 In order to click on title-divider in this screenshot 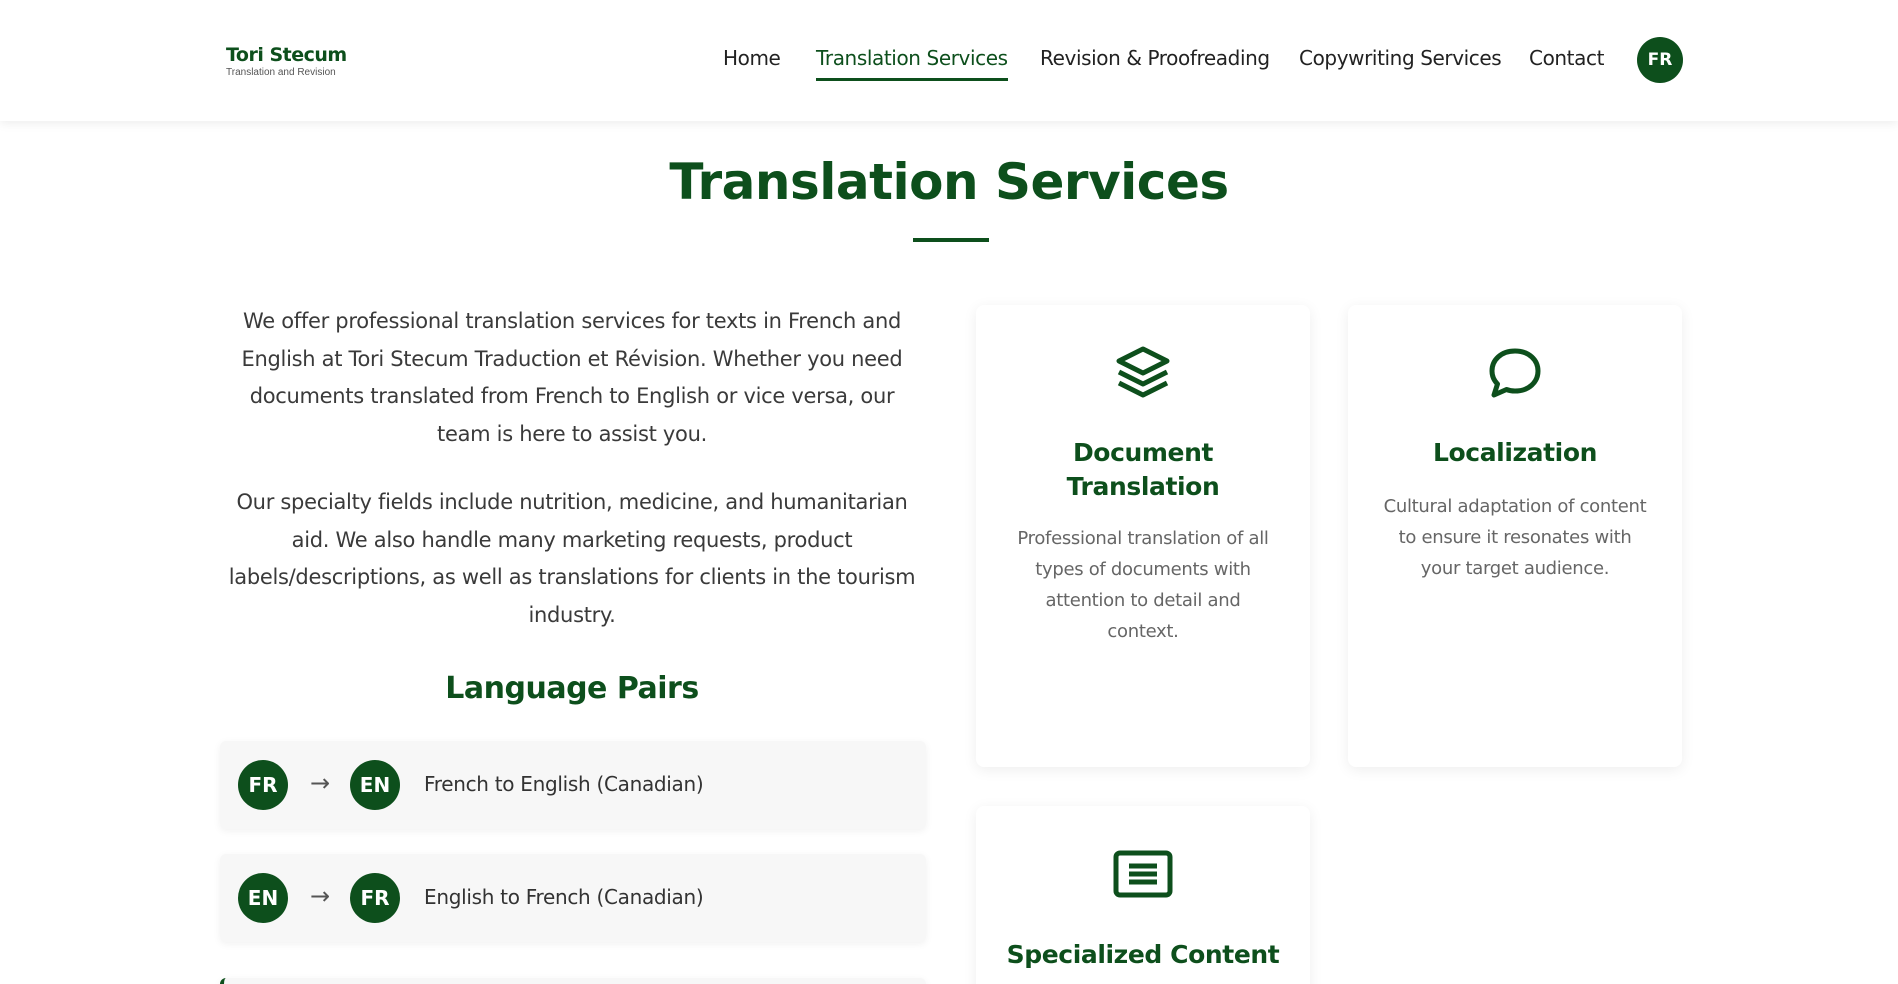, I will do `click(951, 240)`.